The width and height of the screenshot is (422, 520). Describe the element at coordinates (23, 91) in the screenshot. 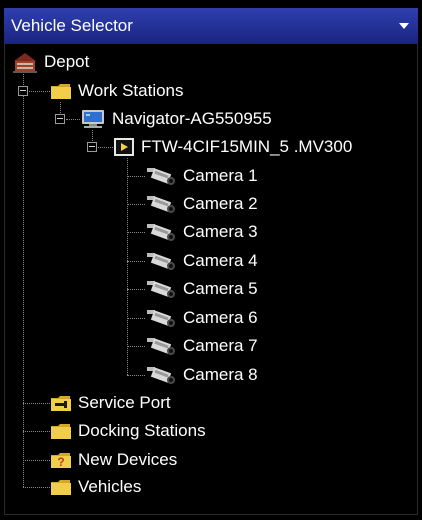

I see `collapse-toggle-work-stations` at that location.